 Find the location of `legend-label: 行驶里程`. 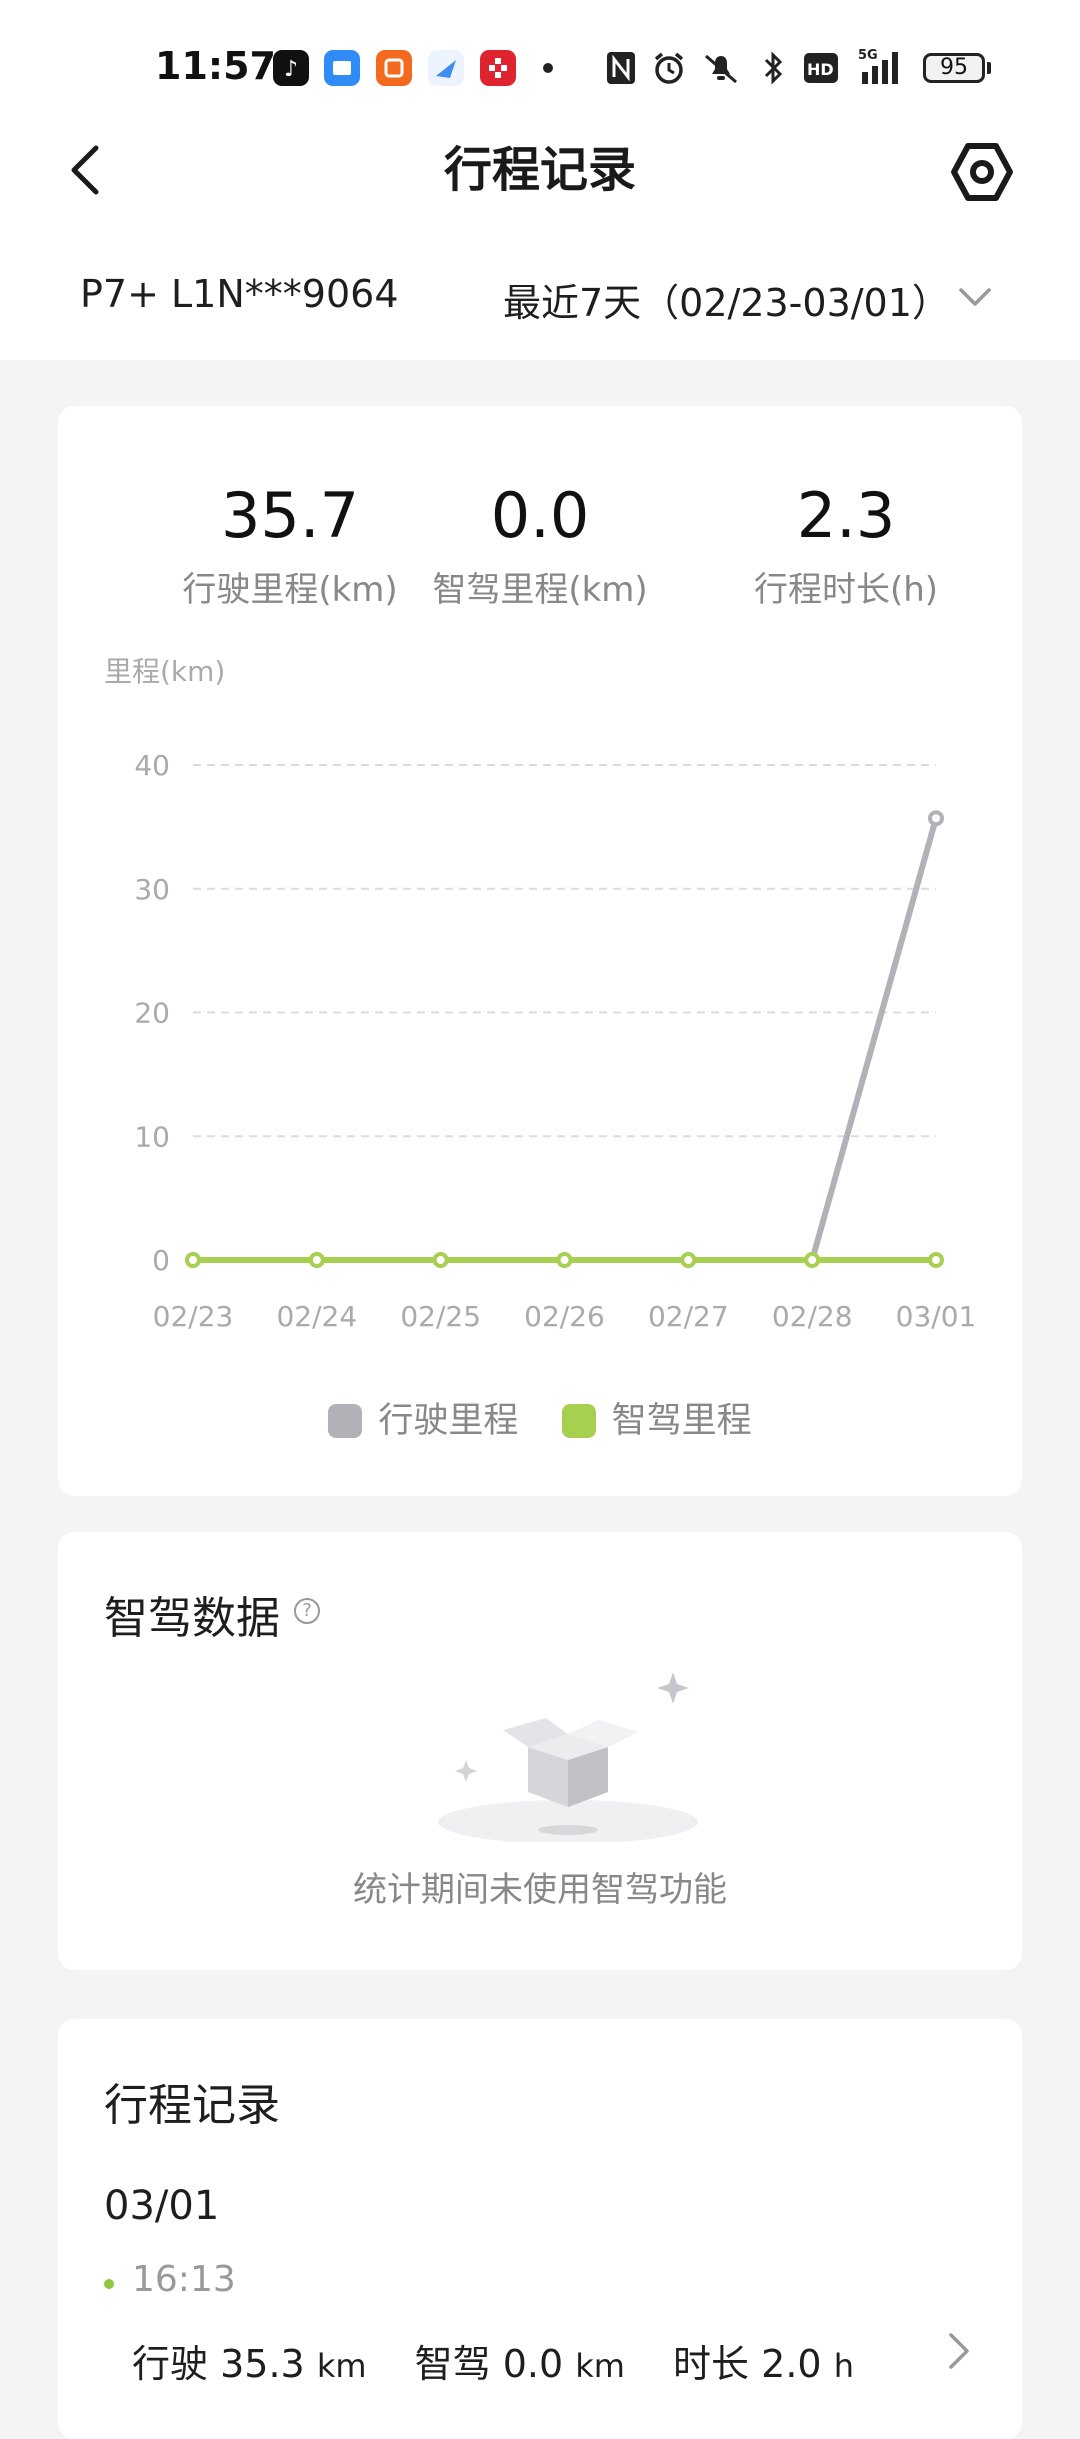

legend-label: 行驶里程 is located at coordinates (448, 1421).